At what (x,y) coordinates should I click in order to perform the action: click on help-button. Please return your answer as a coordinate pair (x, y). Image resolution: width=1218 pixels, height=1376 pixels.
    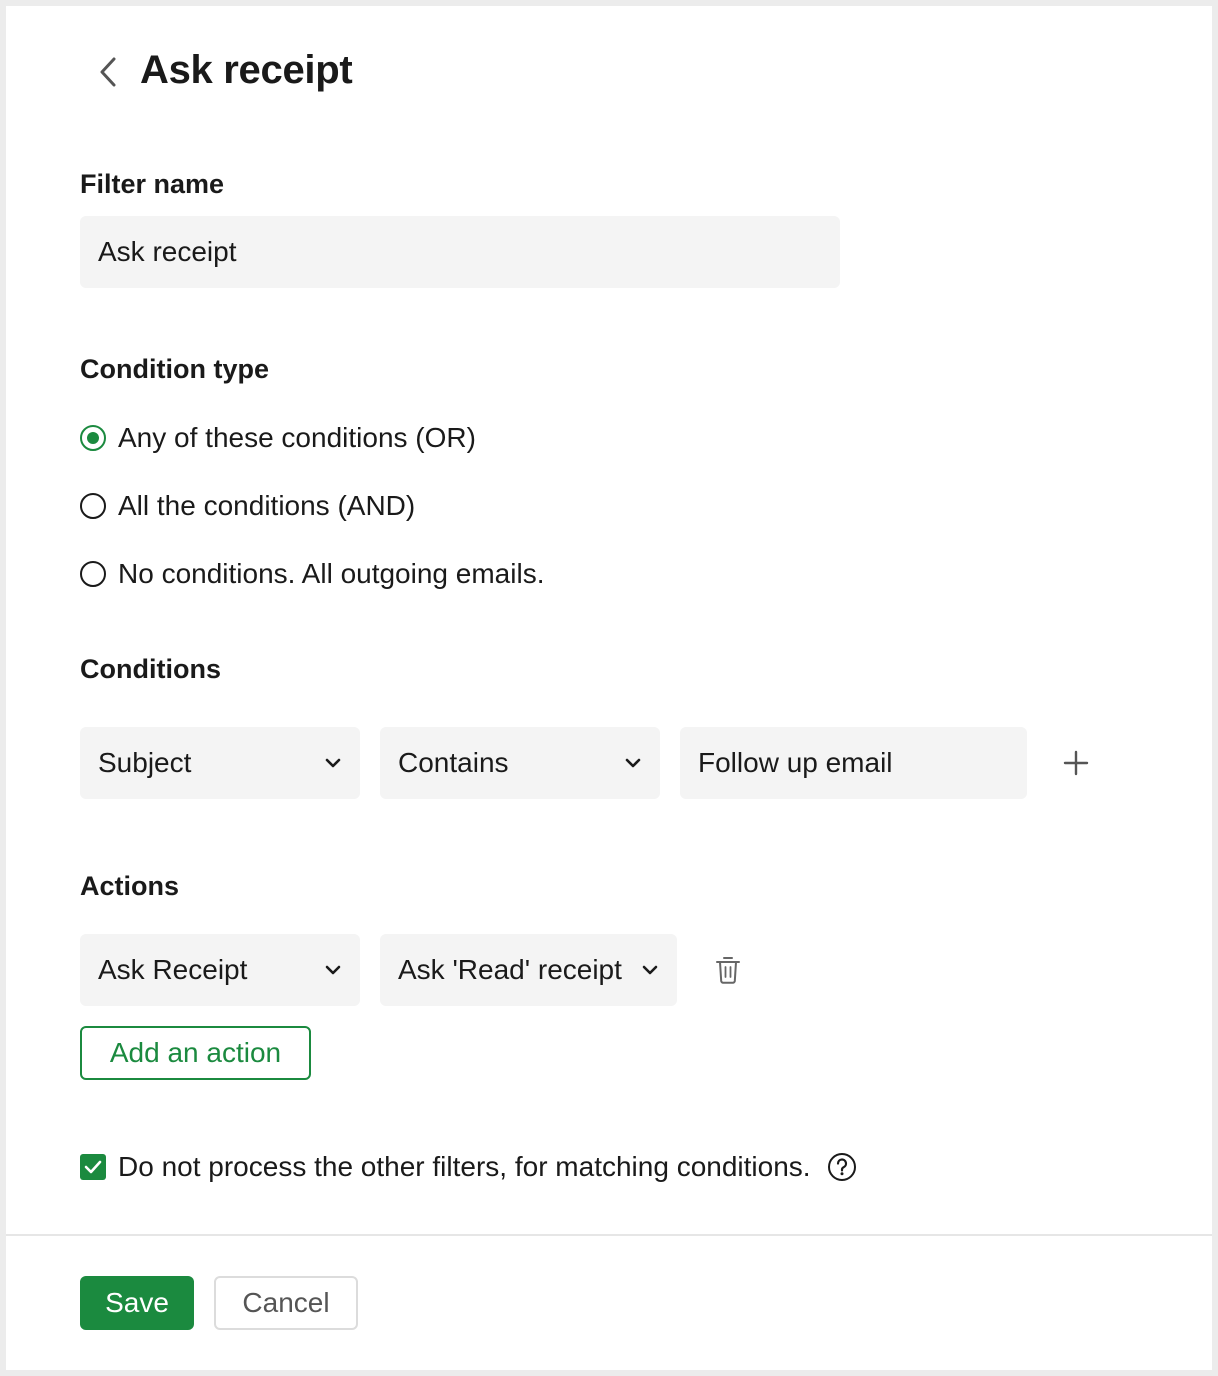
    Looking at the image, I should click on (842, 1167).